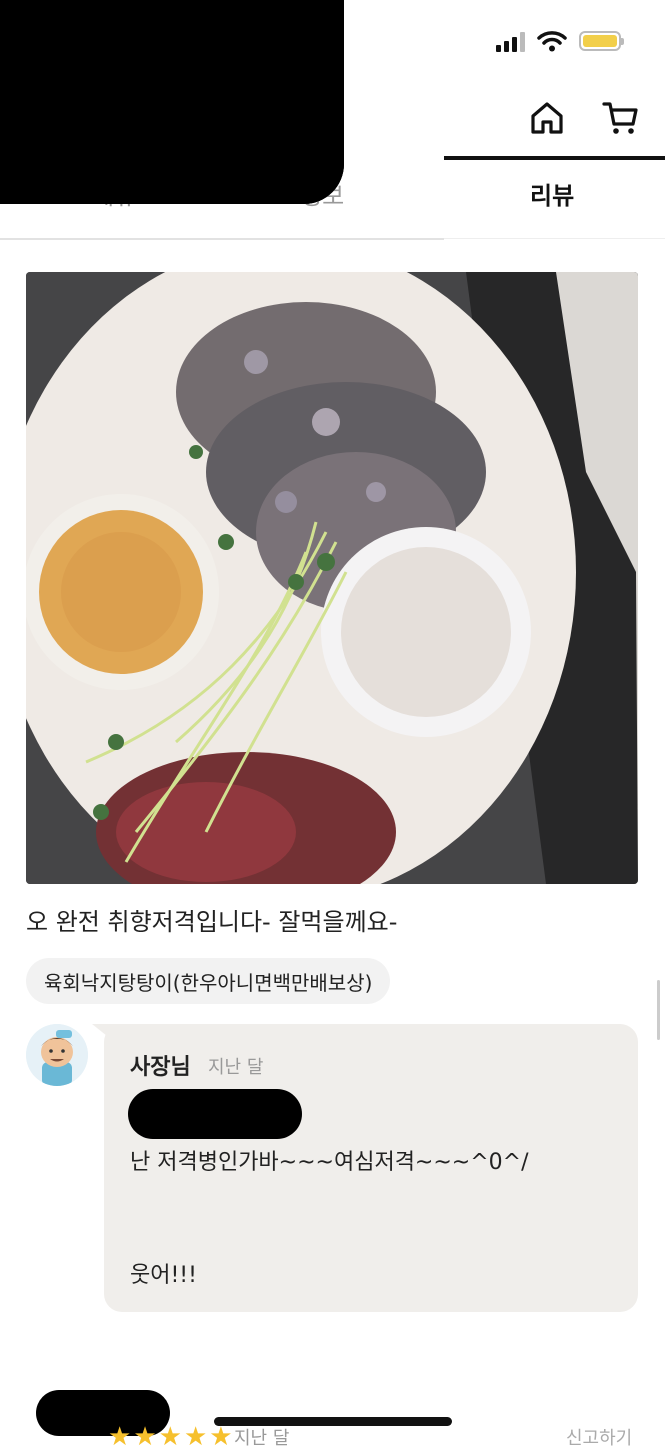 Image resolution: width=665 pixels, height=1452 pixels. I want to click on status-bar, so click(560, 41).